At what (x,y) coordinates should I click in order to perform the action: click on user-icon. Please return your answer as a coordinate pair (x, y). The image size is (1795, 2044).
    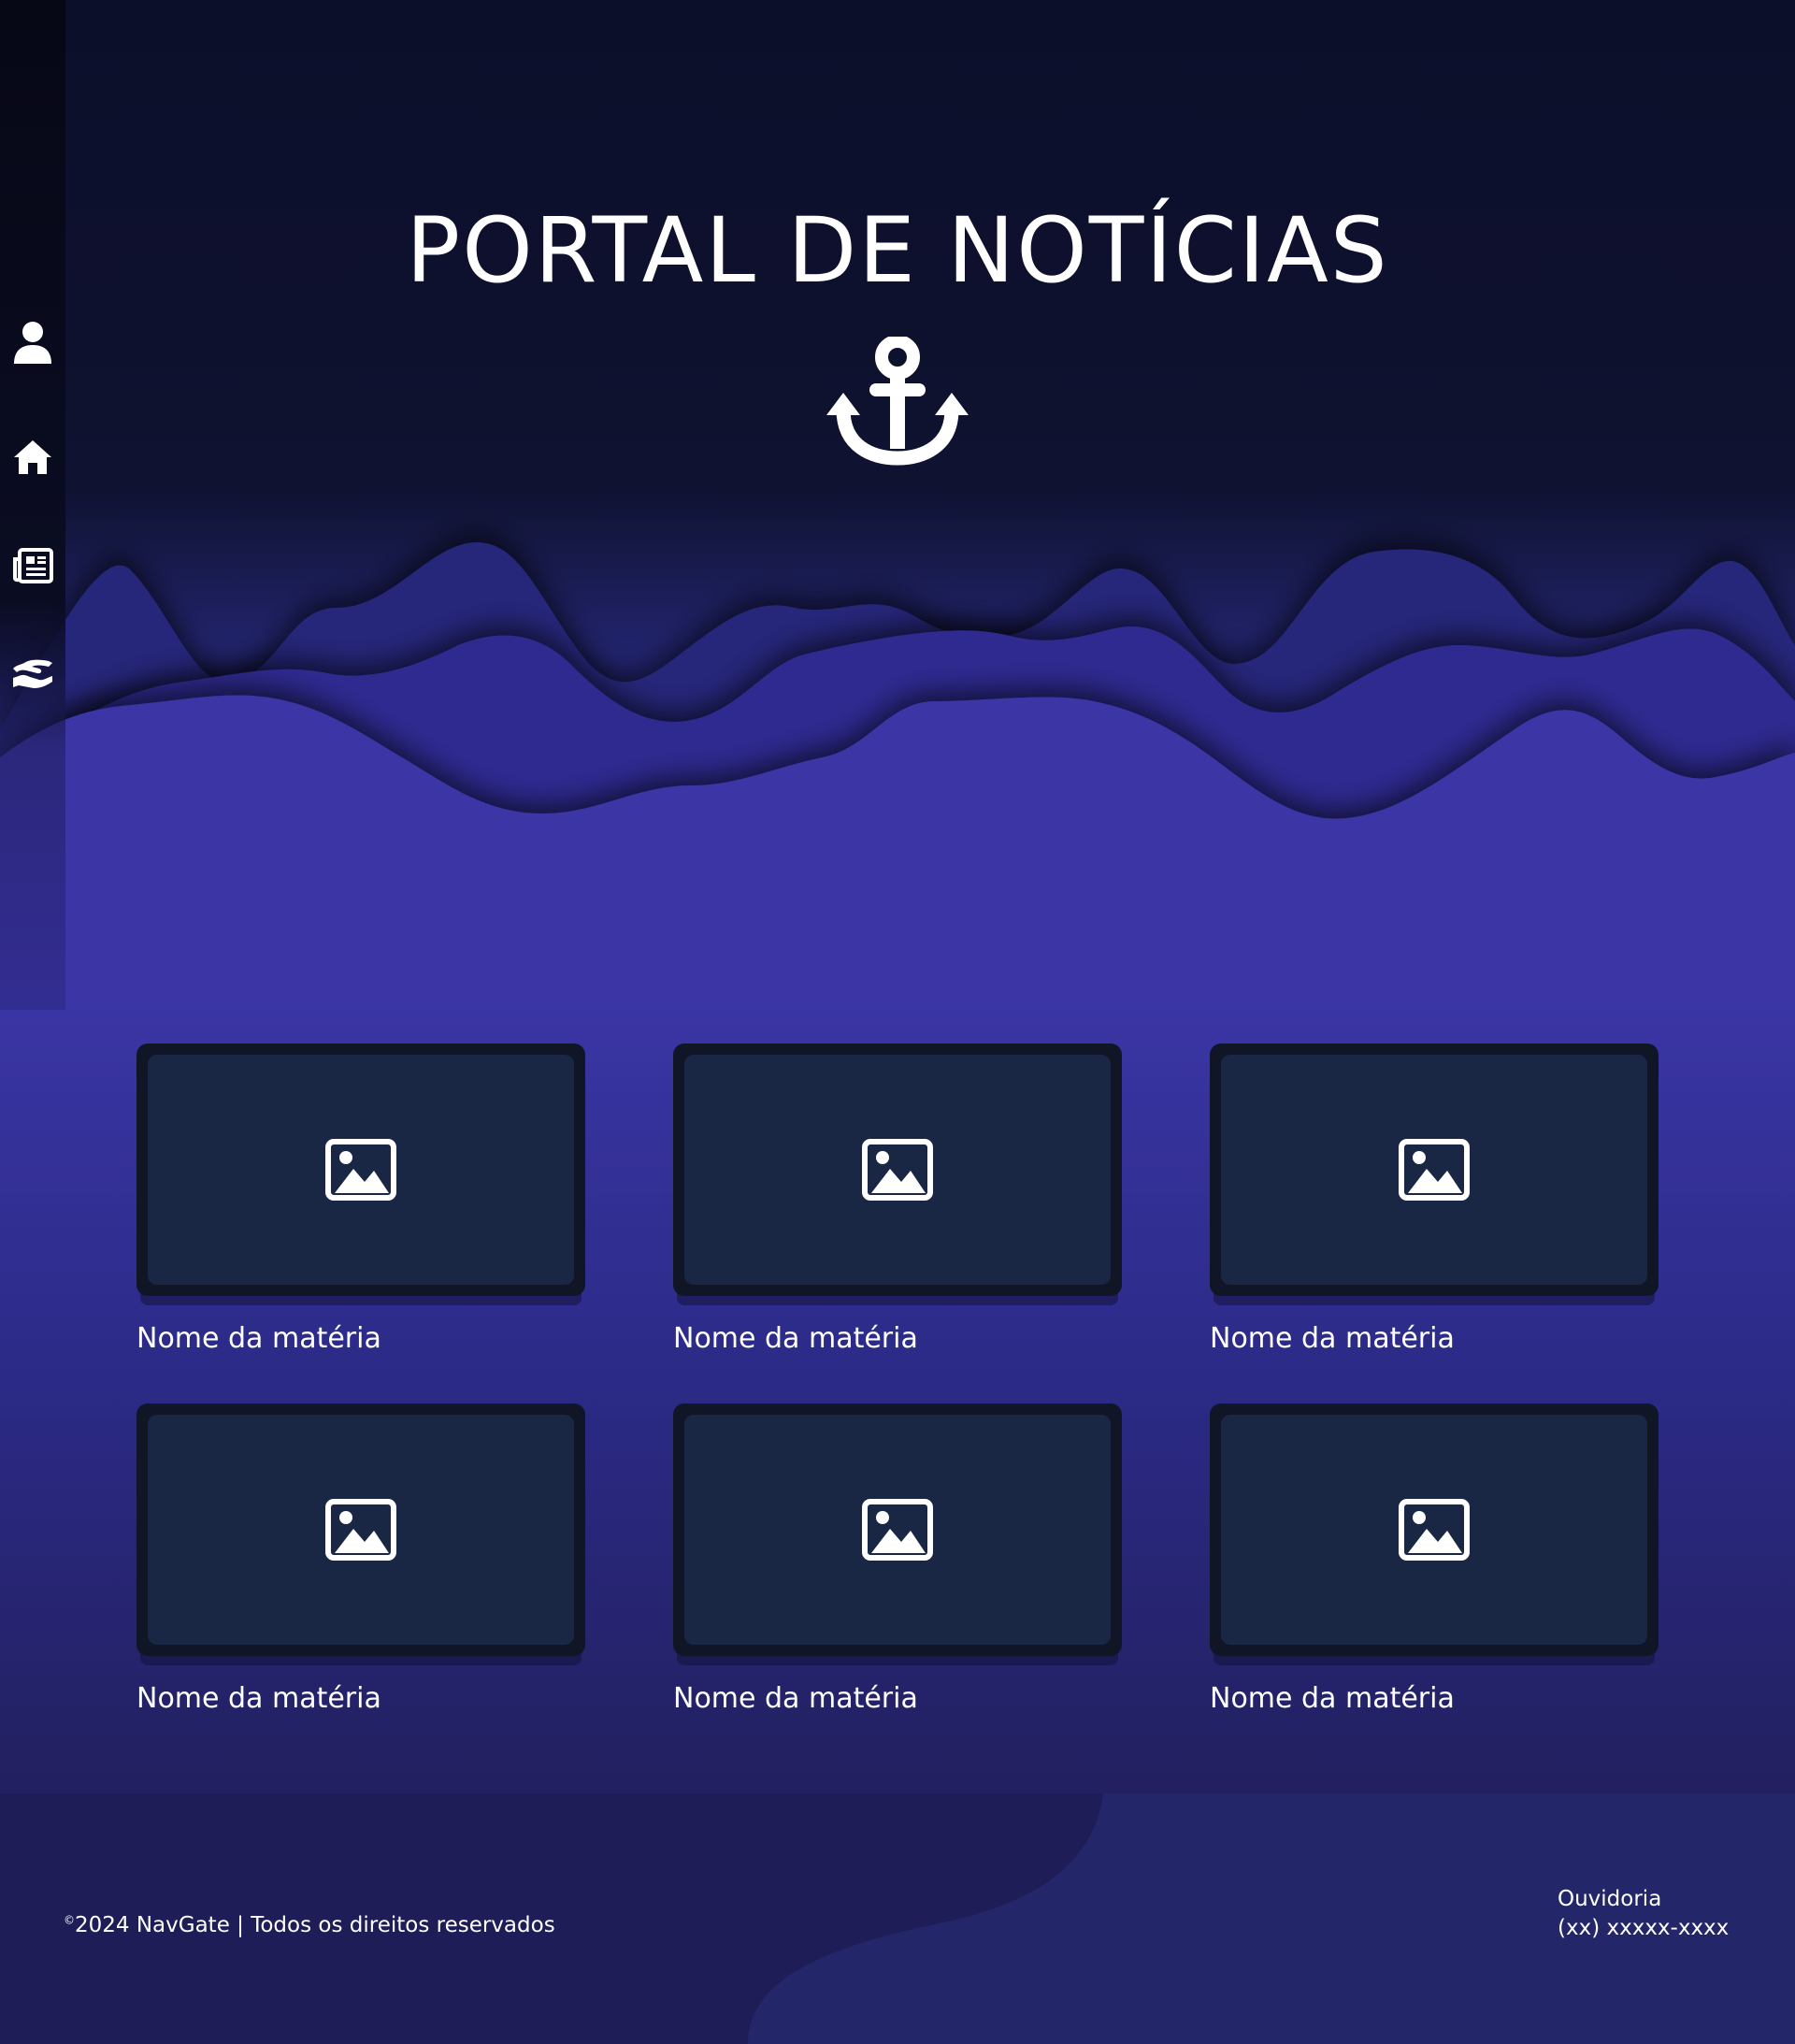
    Looking at the image, I should click on (32, 343).